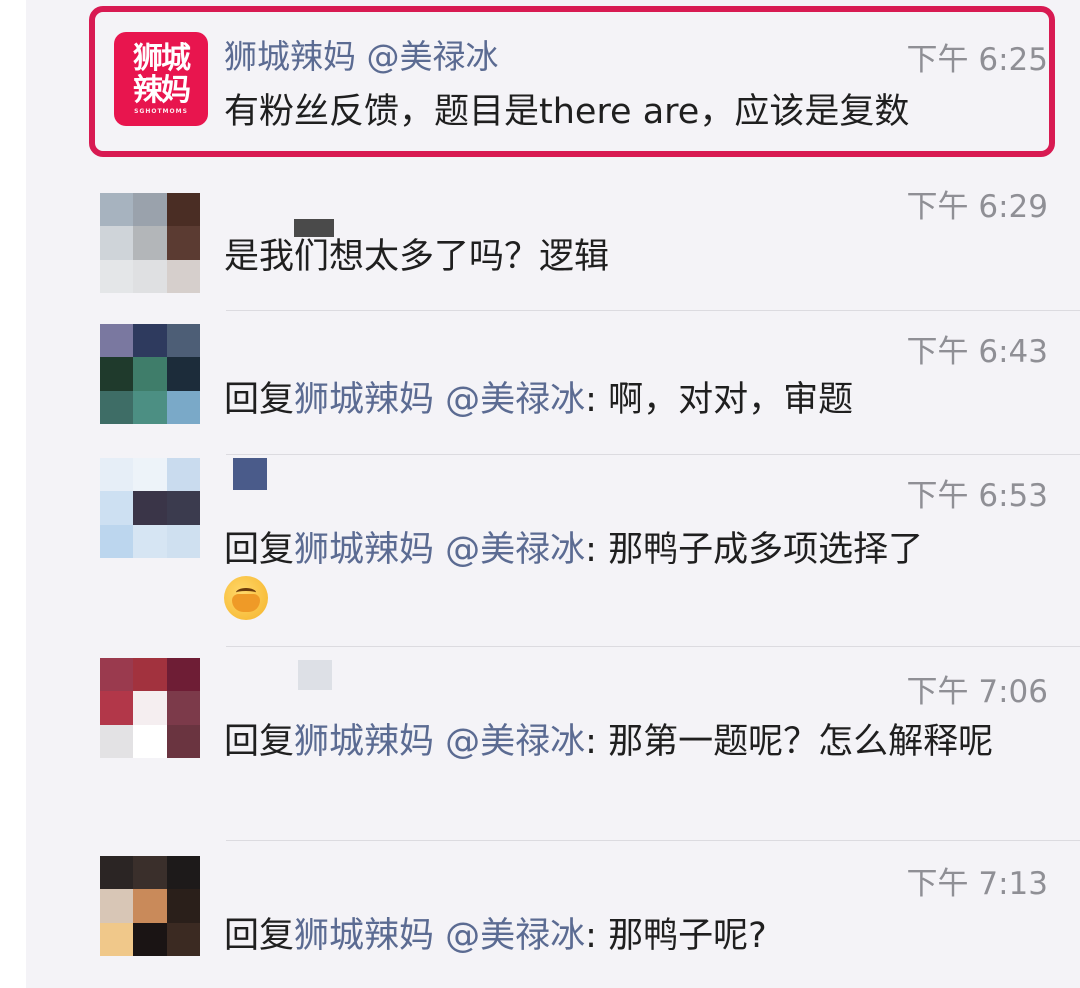 The image size is (1080, 988). I want to click on comment-text: 回复狮城辣妈 @美禄冰: 那第一题呢？怎么解释呢, so click(640, 742).